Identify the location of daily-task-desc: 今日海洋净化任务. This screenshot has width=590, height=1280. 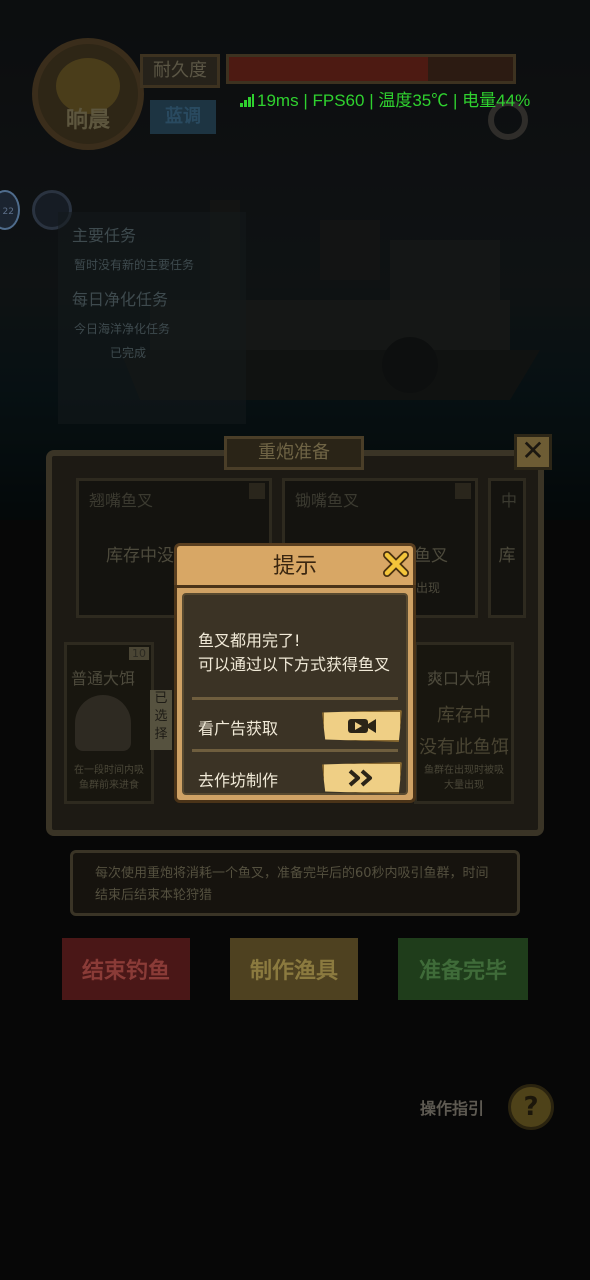
(122, 329).